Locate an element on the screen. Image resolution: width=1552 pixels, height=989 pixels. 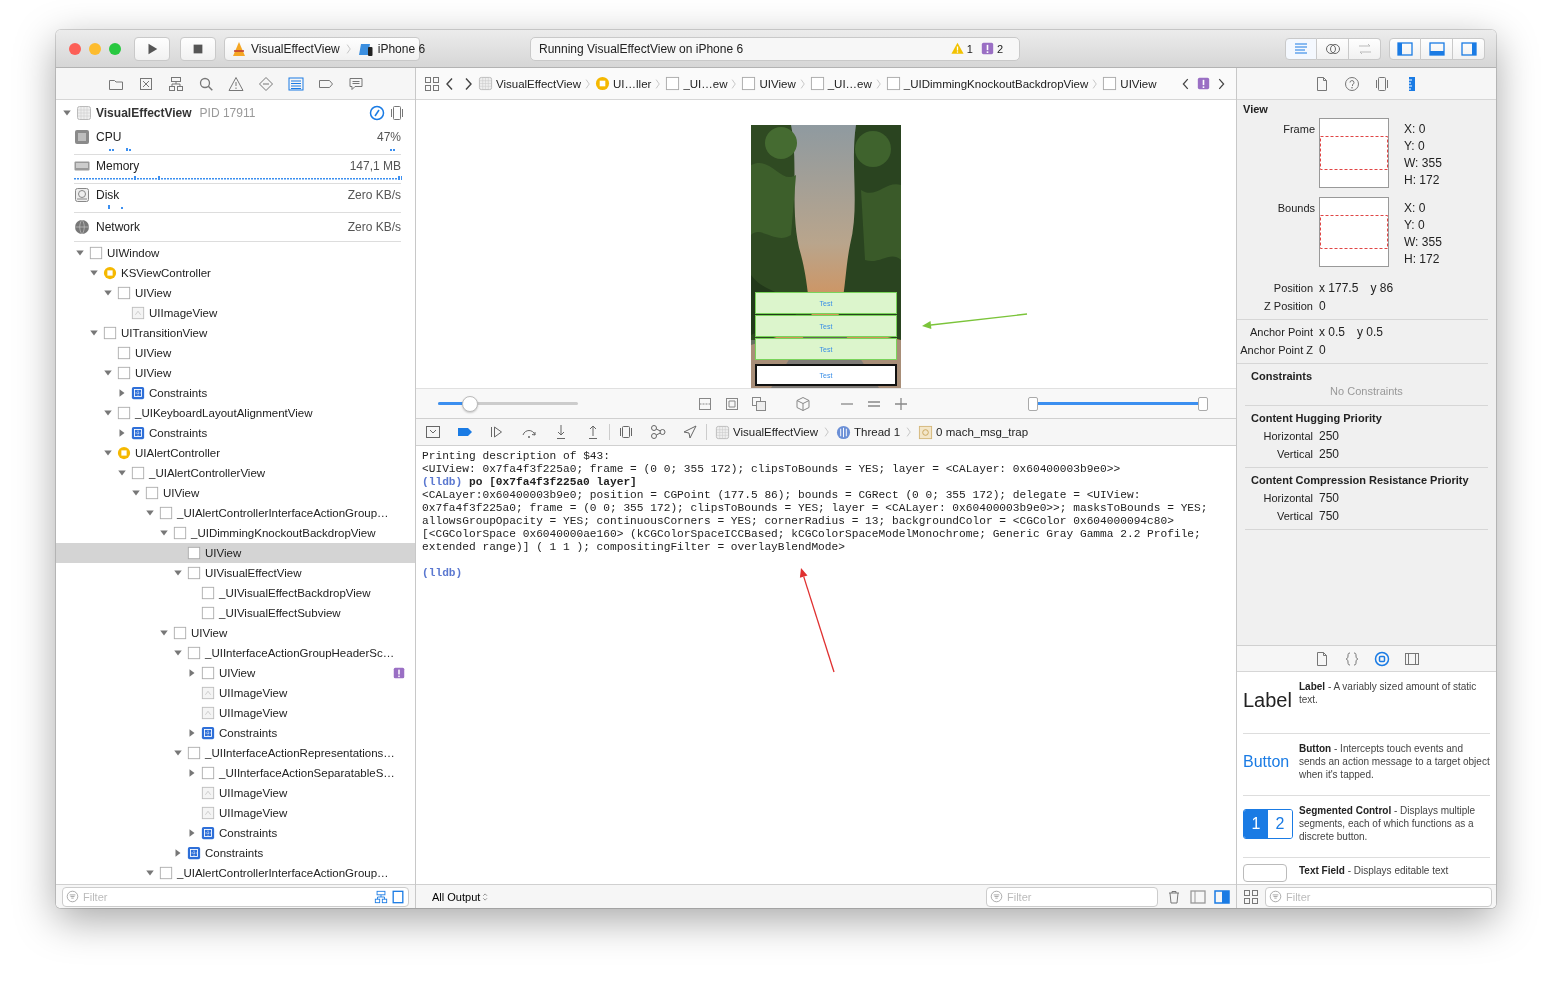
breadcrumb: UI…ller is located at coordinates (623, 83).